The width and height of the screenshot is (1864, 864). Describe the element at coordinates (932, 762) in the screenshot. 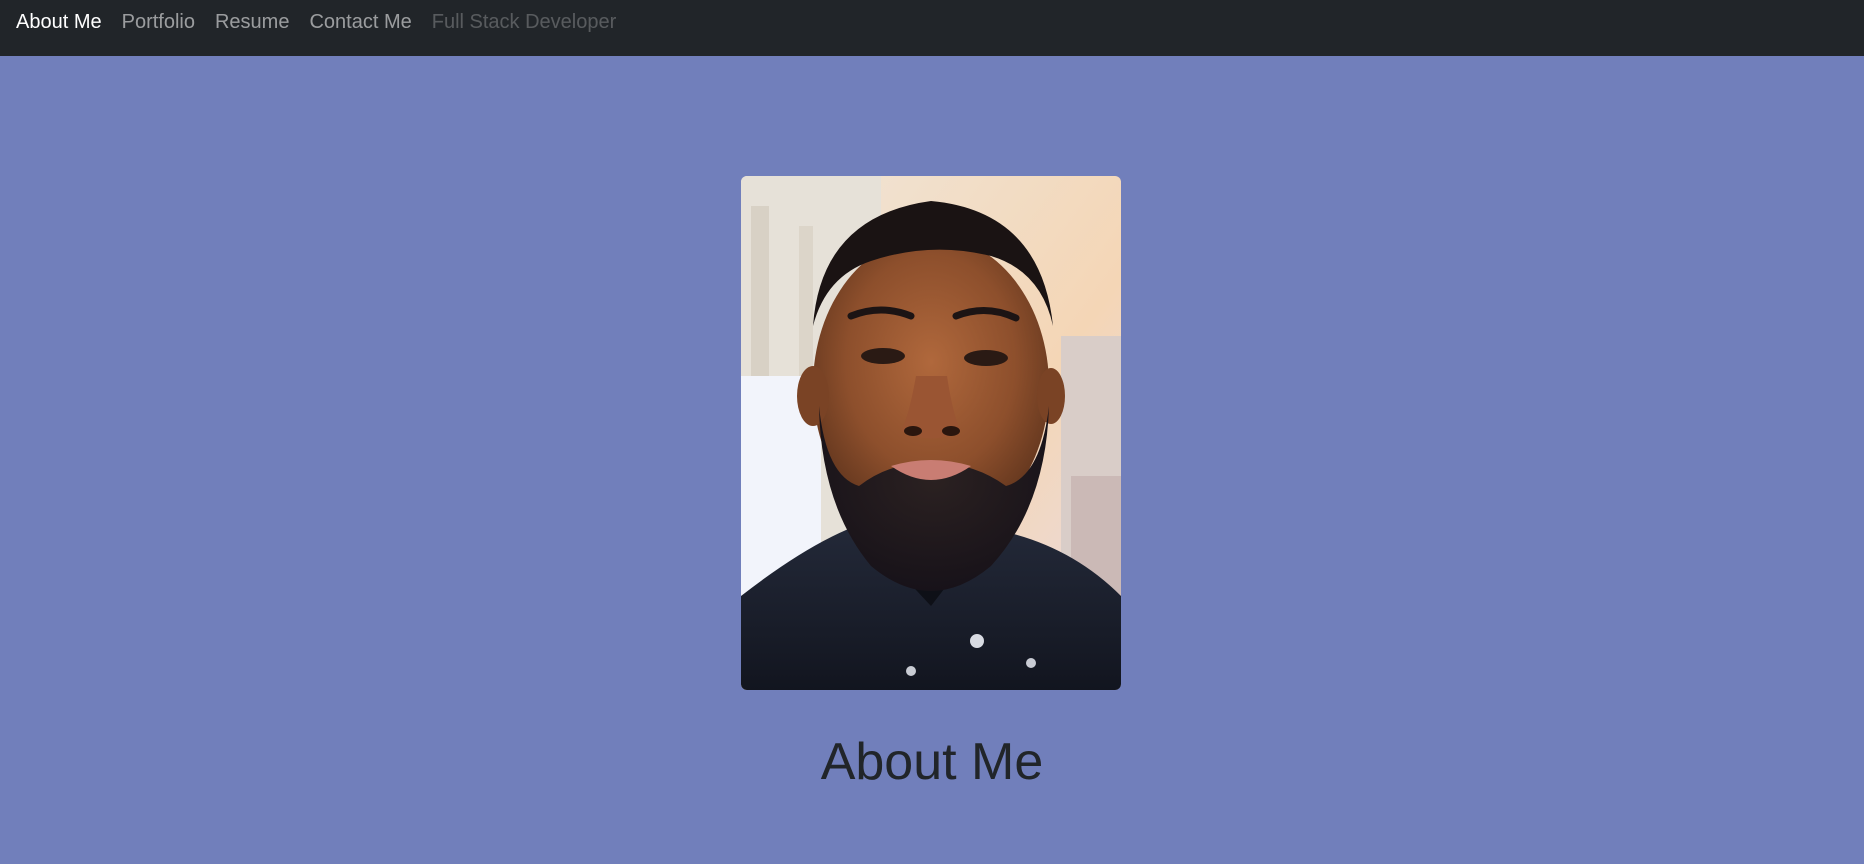

I see `page-heading: About Me` at that location.